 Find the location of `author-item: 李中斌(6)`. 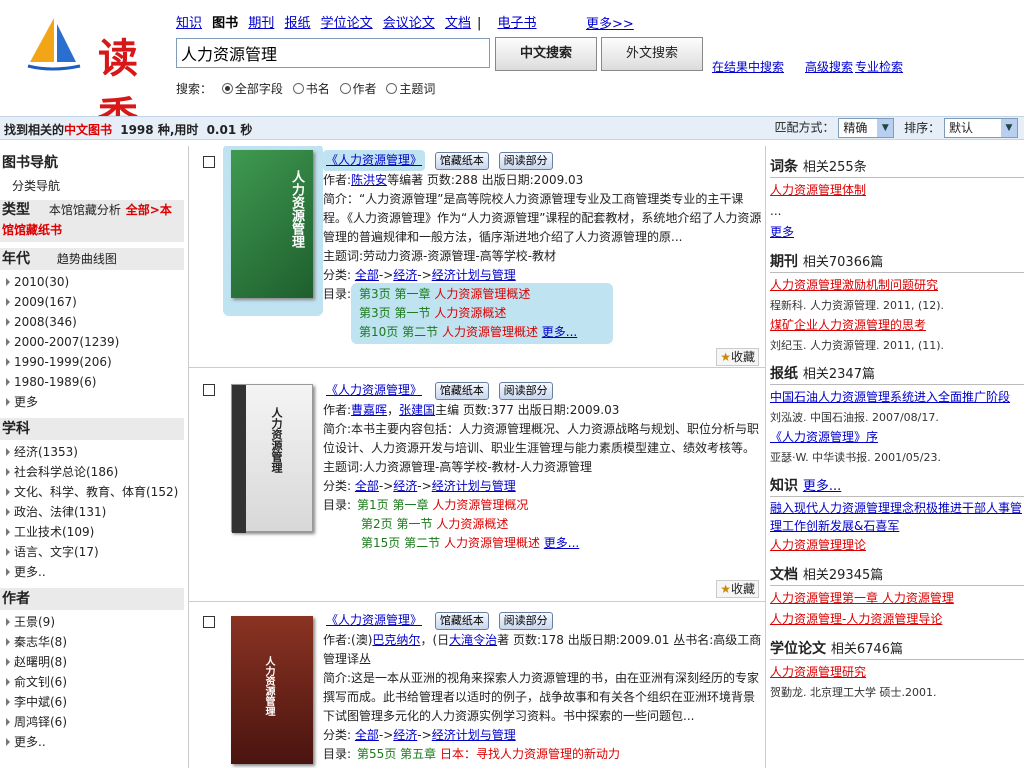

author-item: 李中斌(6) is located at coordinates (92, 702).